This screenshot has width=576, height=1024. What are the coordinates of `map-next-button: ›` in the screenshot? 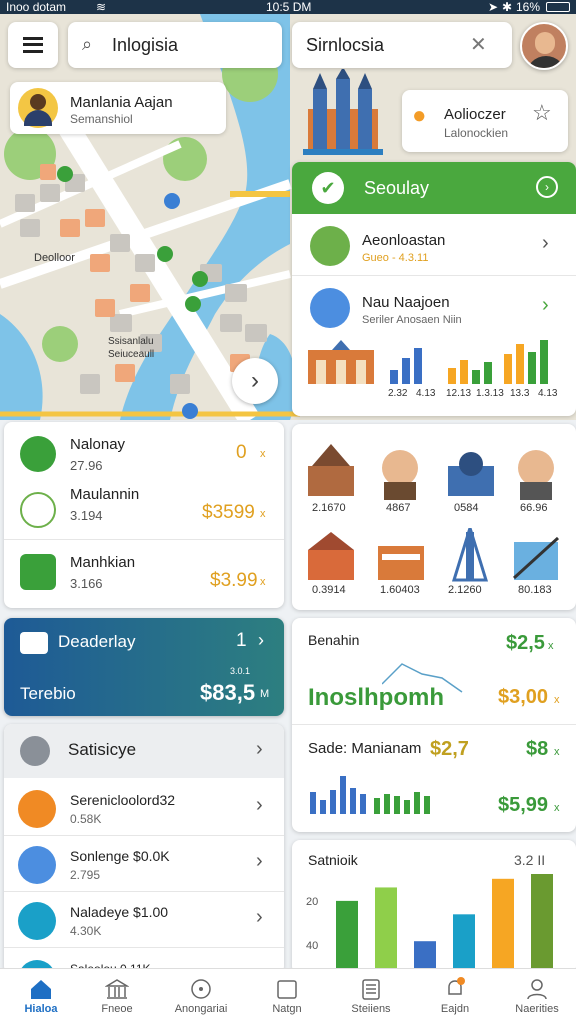 It's located at (255, 381).